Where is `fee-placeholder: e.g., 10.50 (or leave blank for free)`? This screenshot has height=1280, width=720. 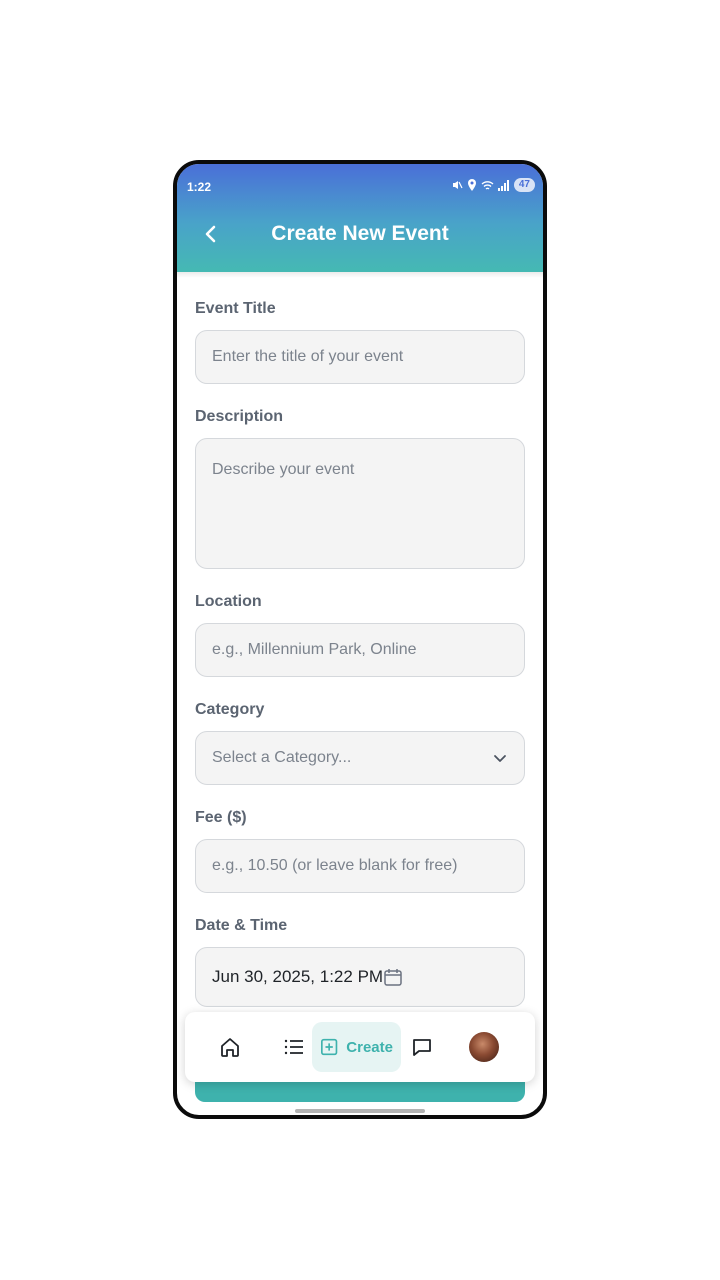 fee-placeholder: e.g., 10.50 (or leave blank for free) is located at coordinates (335, 865).